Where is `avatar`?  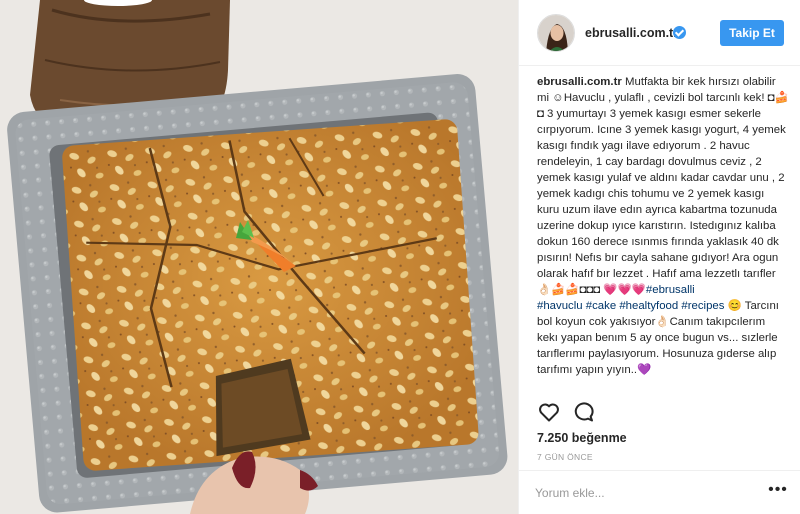 avatar is located at coordinates (556, 33).